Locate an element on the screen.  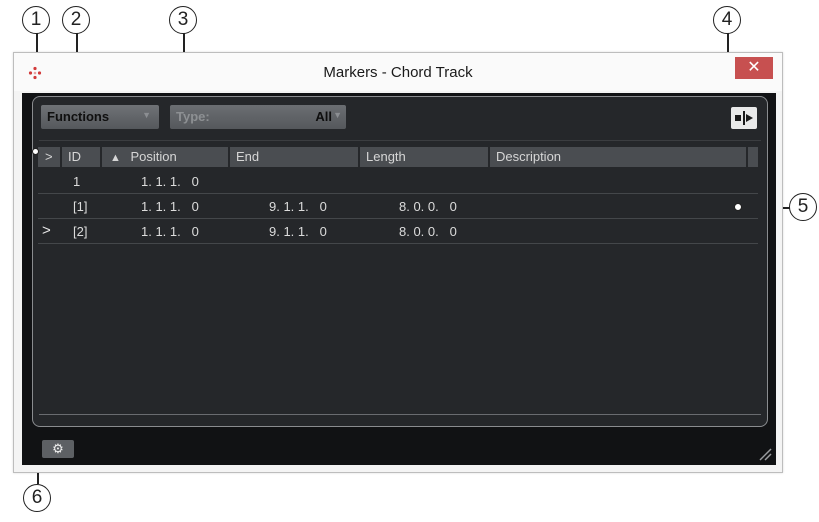
gear-icon: ⚙ is located at coordinates (58, 448).